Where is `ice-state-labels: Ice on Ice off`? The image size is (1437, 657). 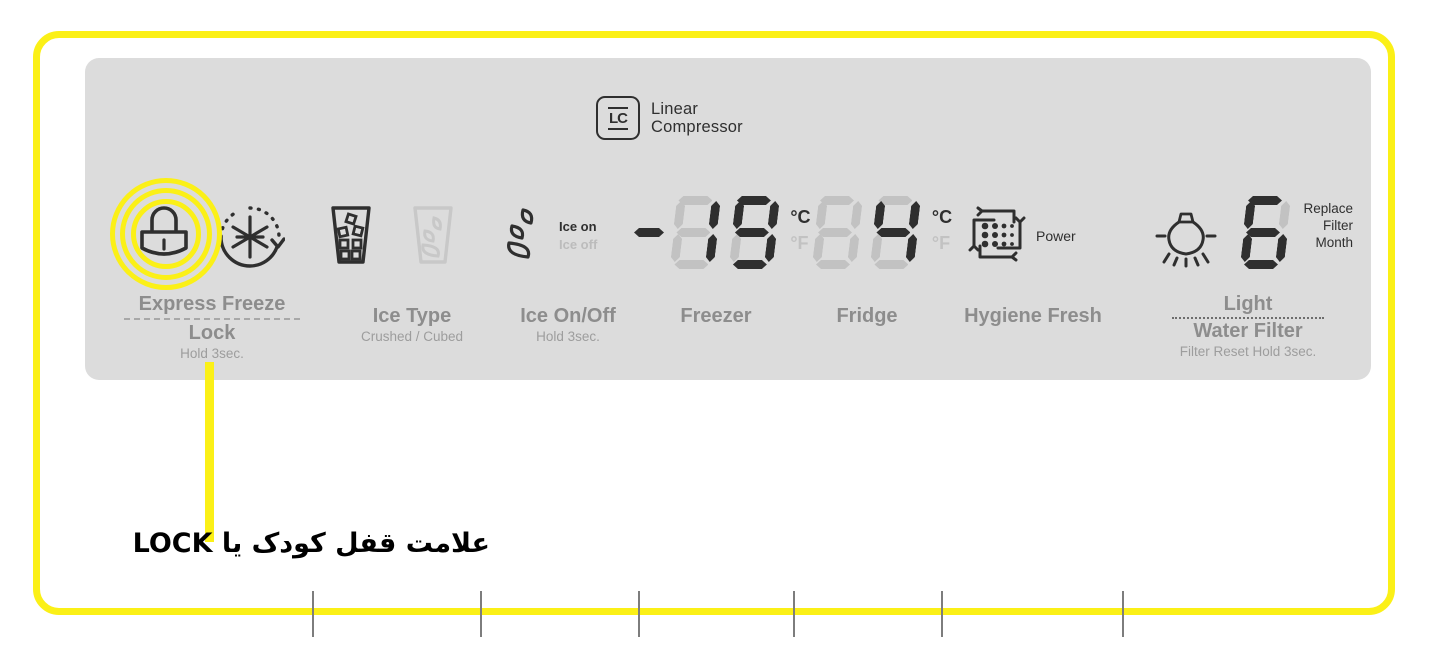 ice-state-labels: Ice on Ice off is located at coordinates (578, 236).